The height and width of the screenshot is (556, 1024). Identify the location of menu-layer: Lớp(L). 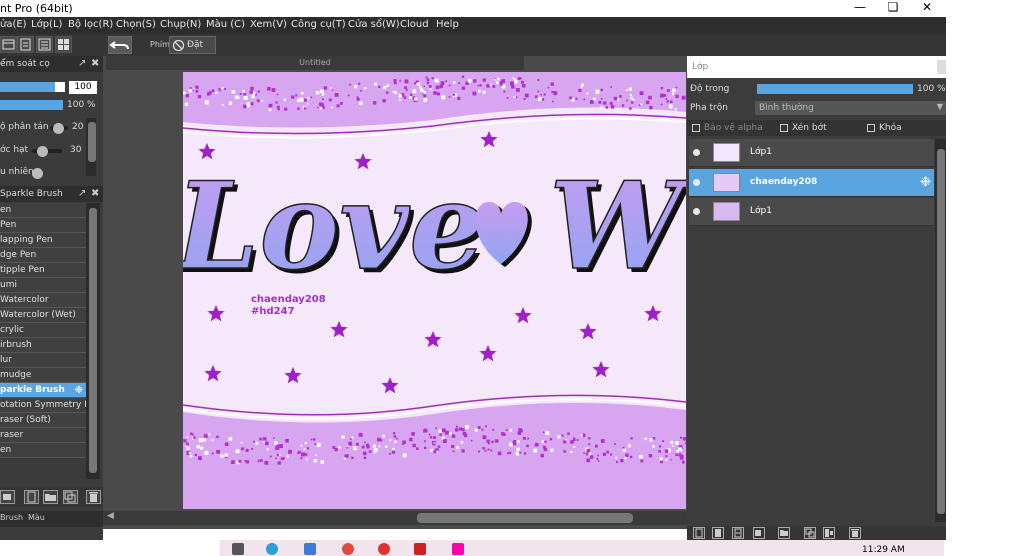
(46, 24).